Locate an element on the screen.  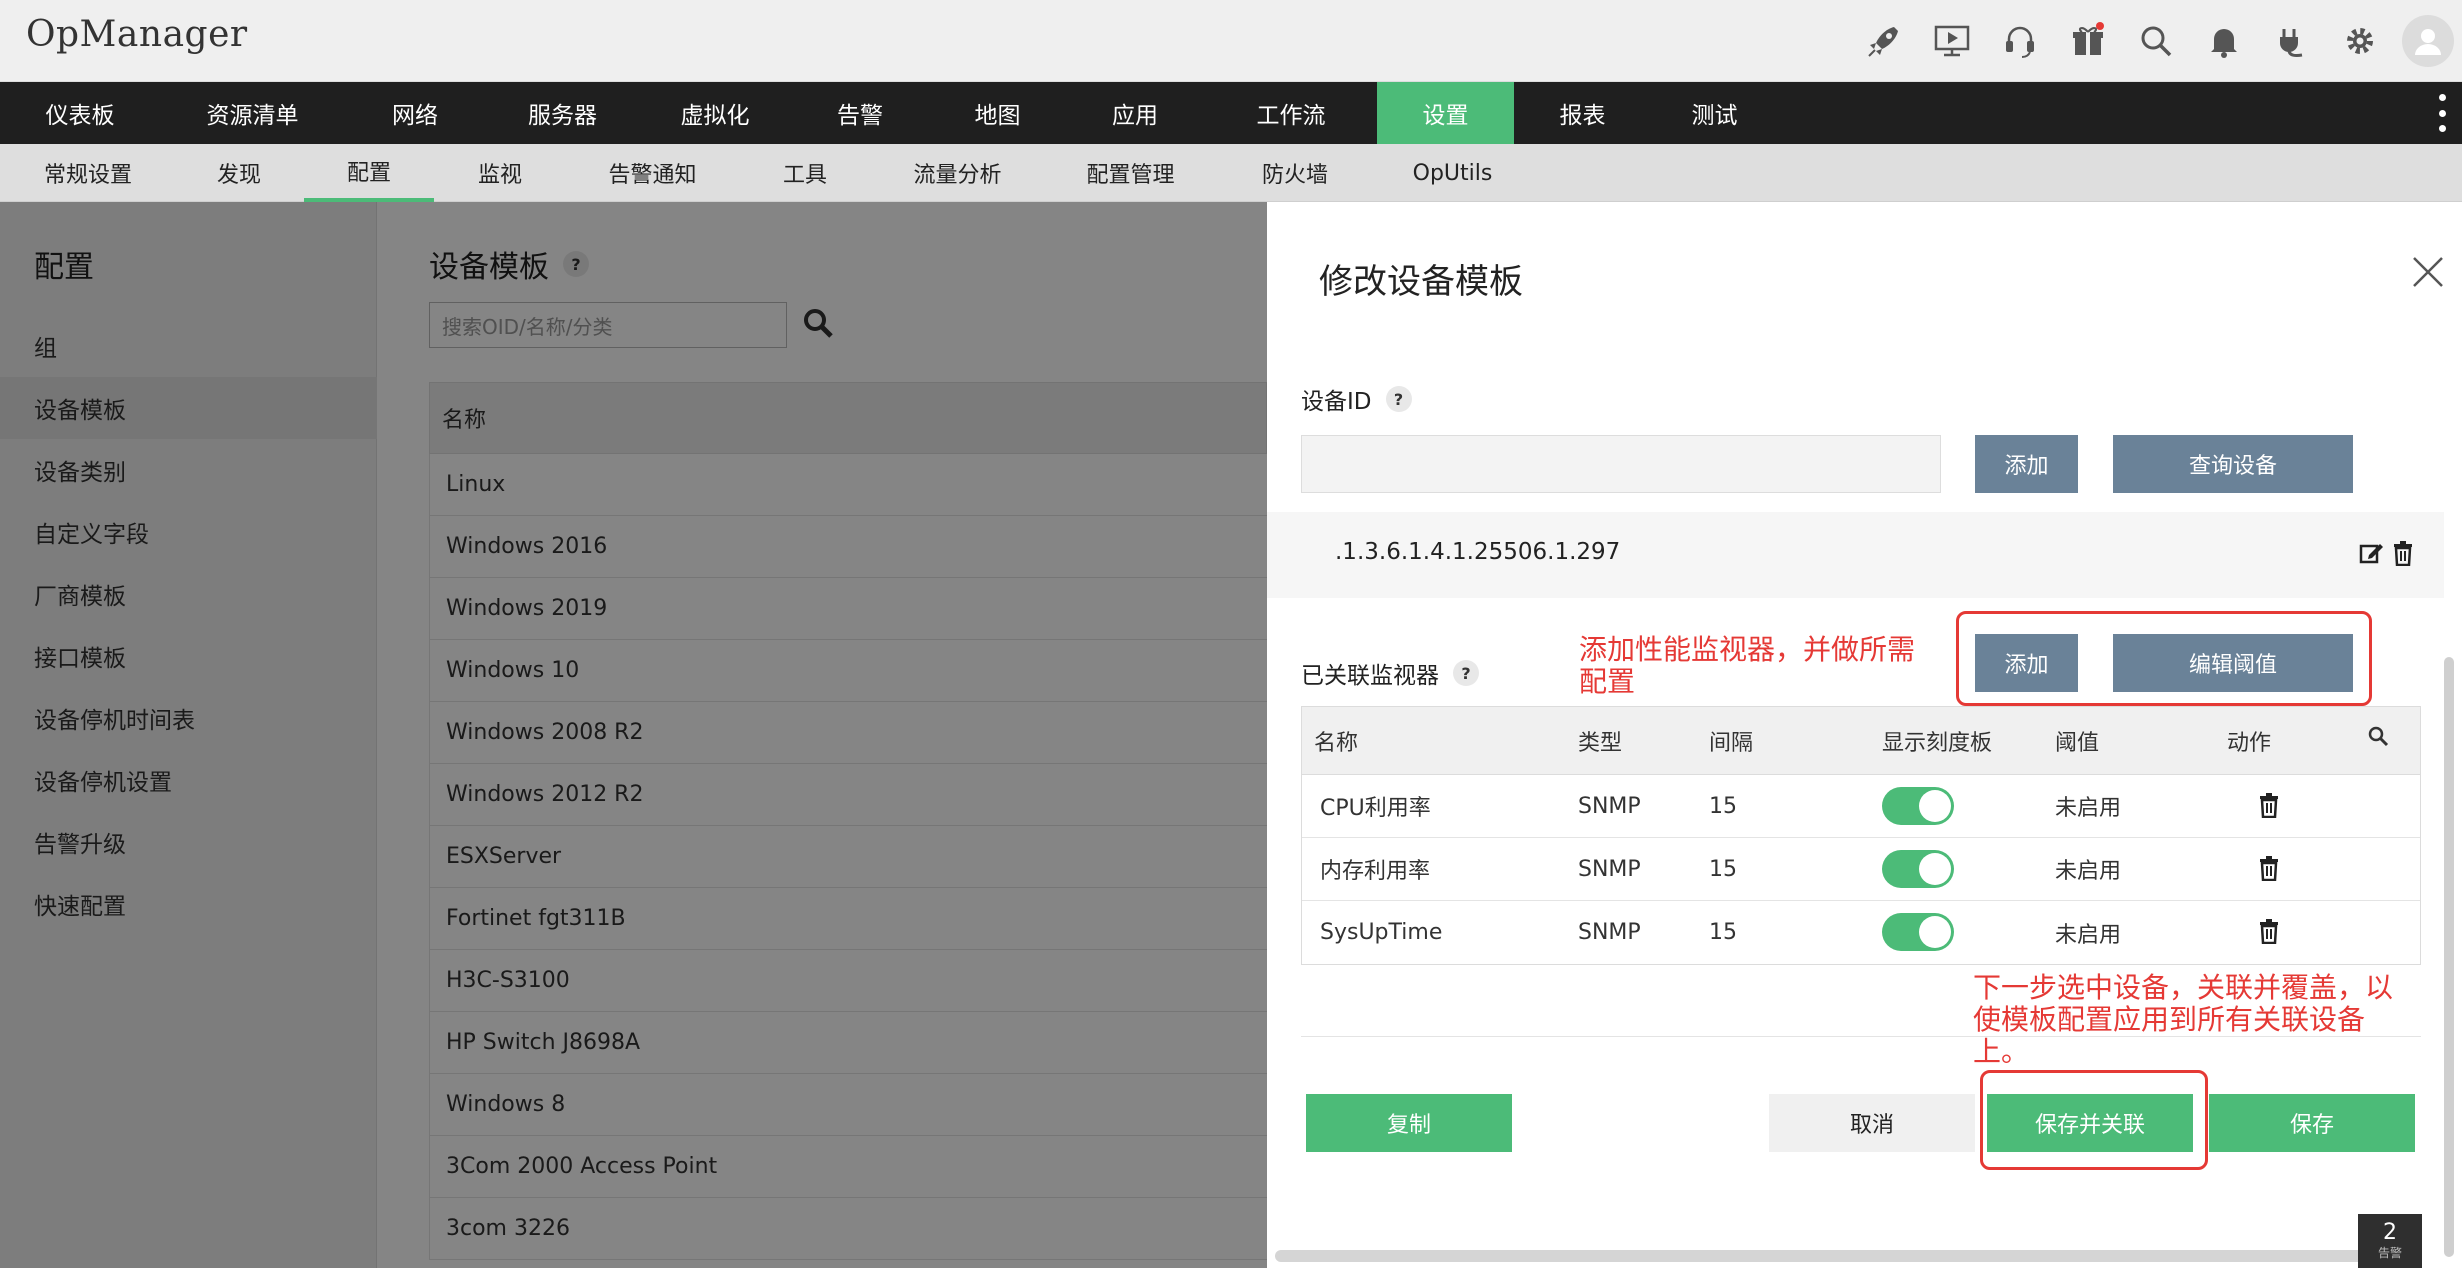
alarm-label: 告警 is located at coordinates (2389, 1252).